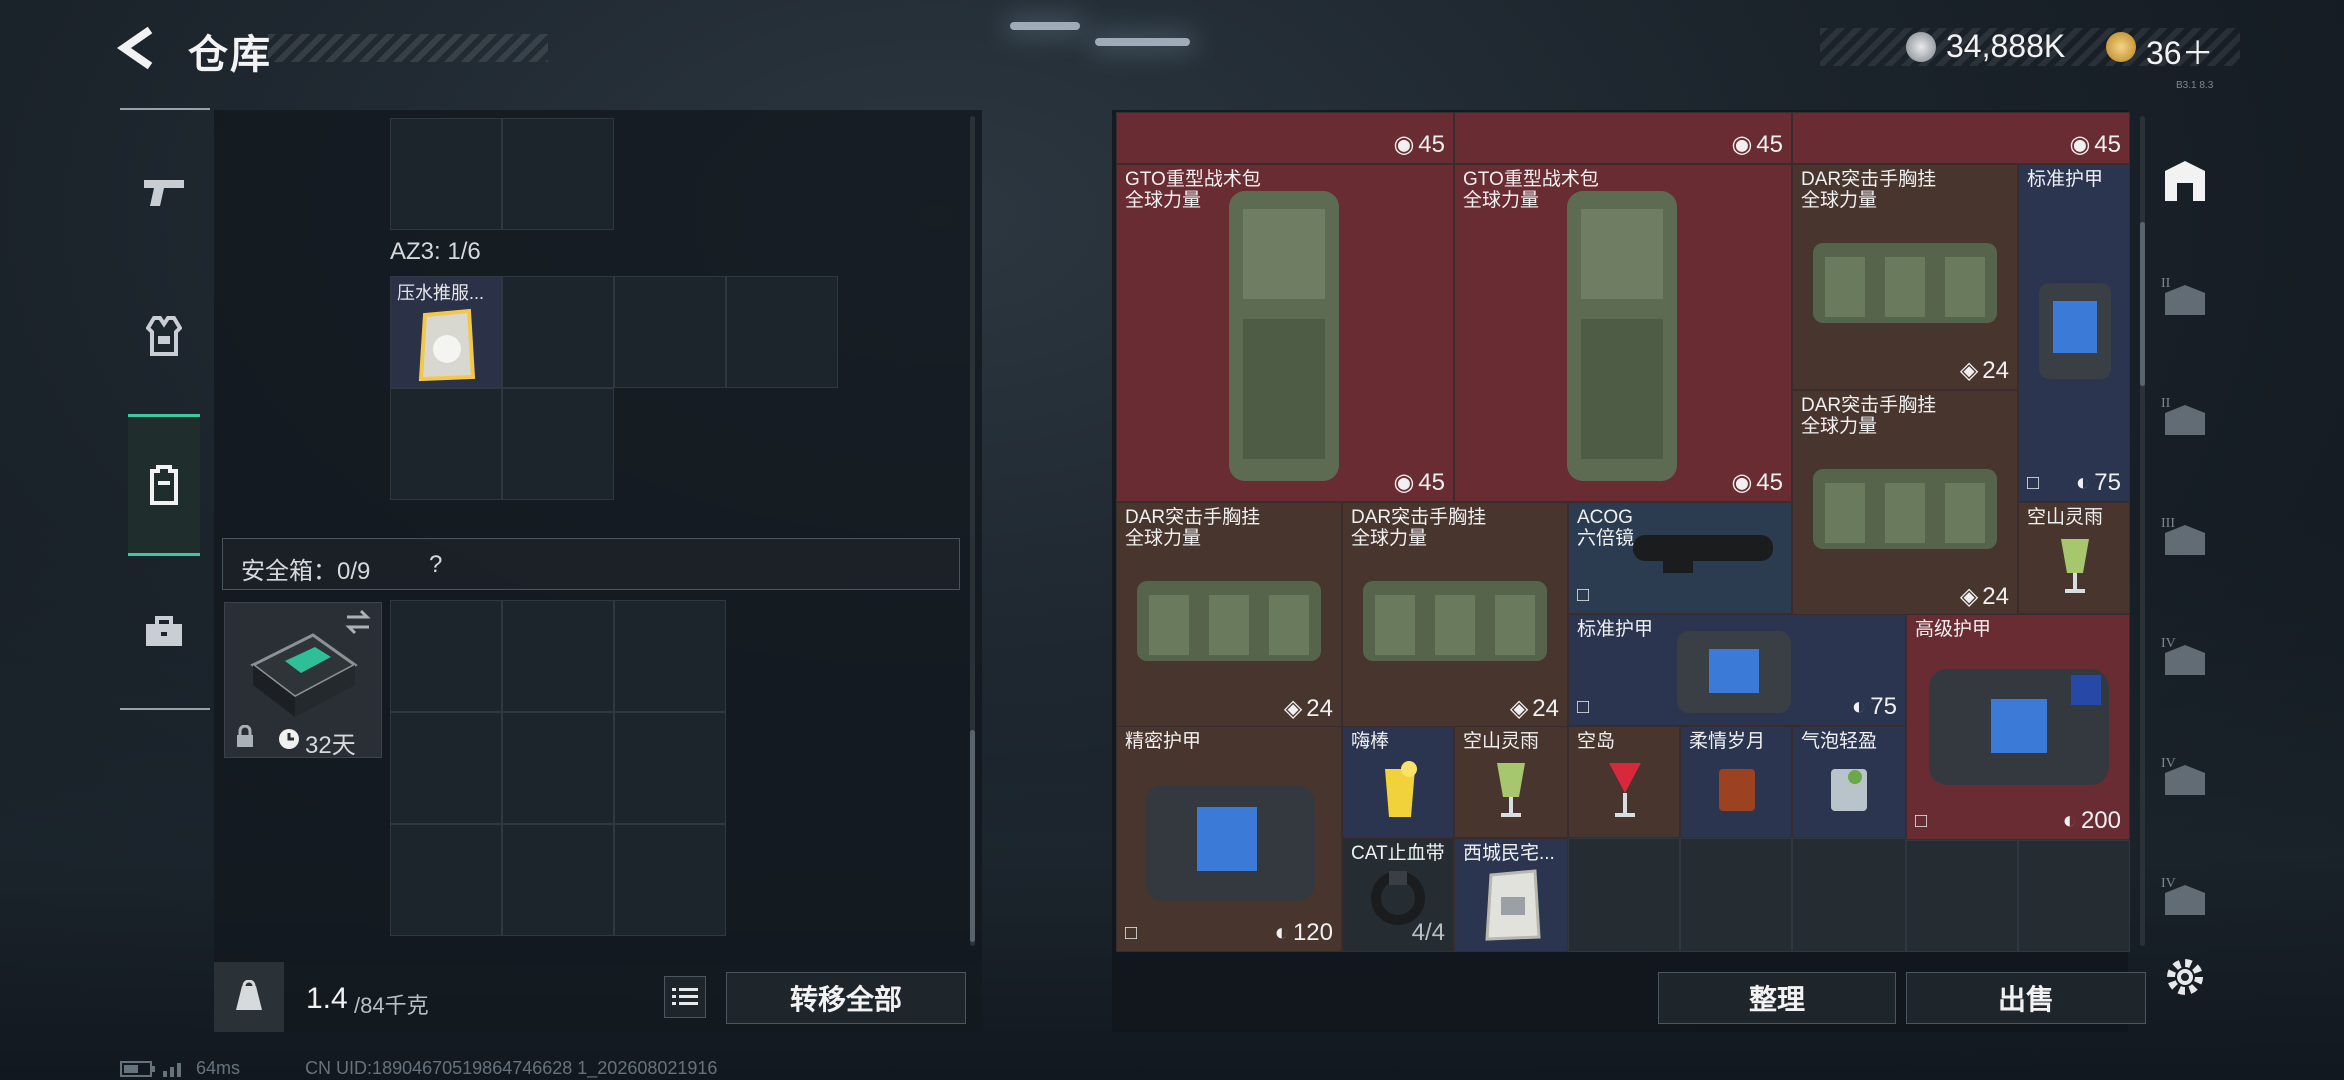  I want to click on list-view-button, so click(685, 997).